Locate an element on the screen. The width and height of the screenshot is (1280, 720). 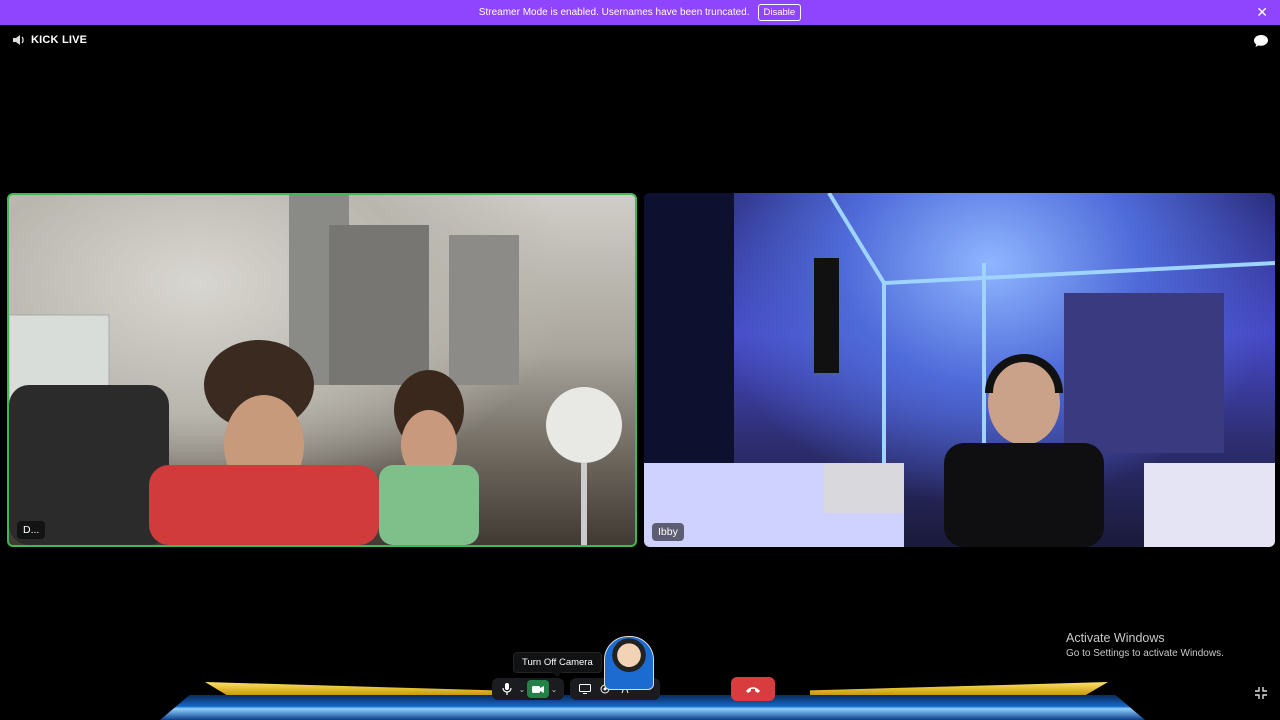
decoration-right is located at coordinates (959, 689).